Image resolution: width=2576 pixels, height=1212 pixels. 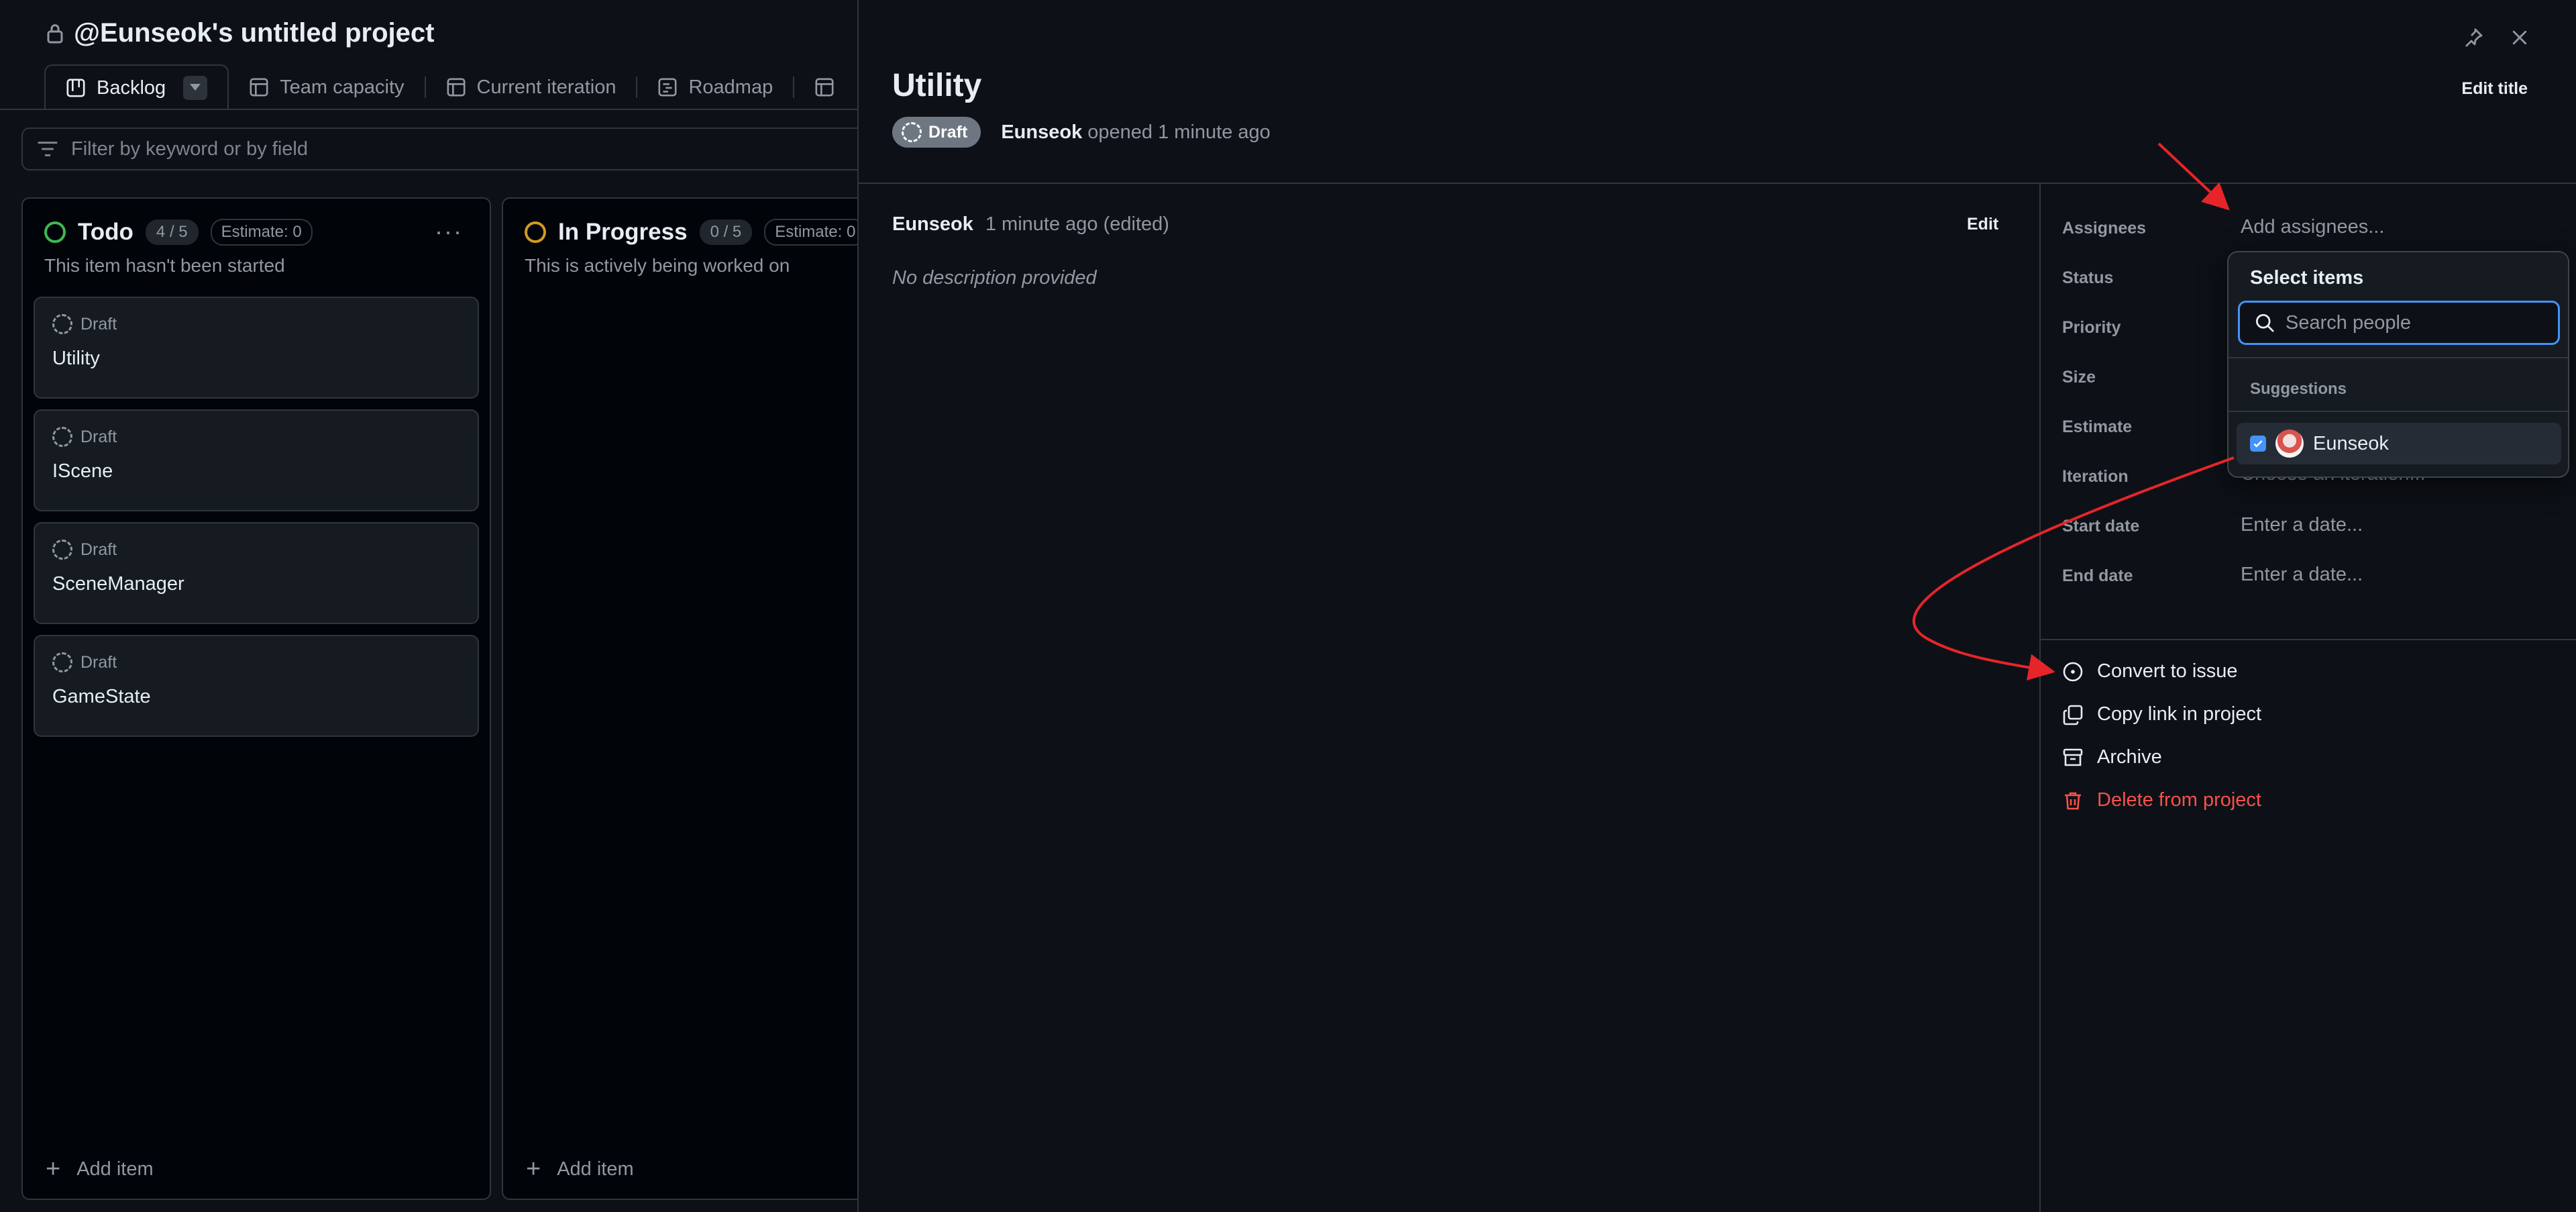 What do you see at coordinates (1041, 132) in the screenshot?
I see `item-author: Eunseok` at bounding box center [1041, 132].